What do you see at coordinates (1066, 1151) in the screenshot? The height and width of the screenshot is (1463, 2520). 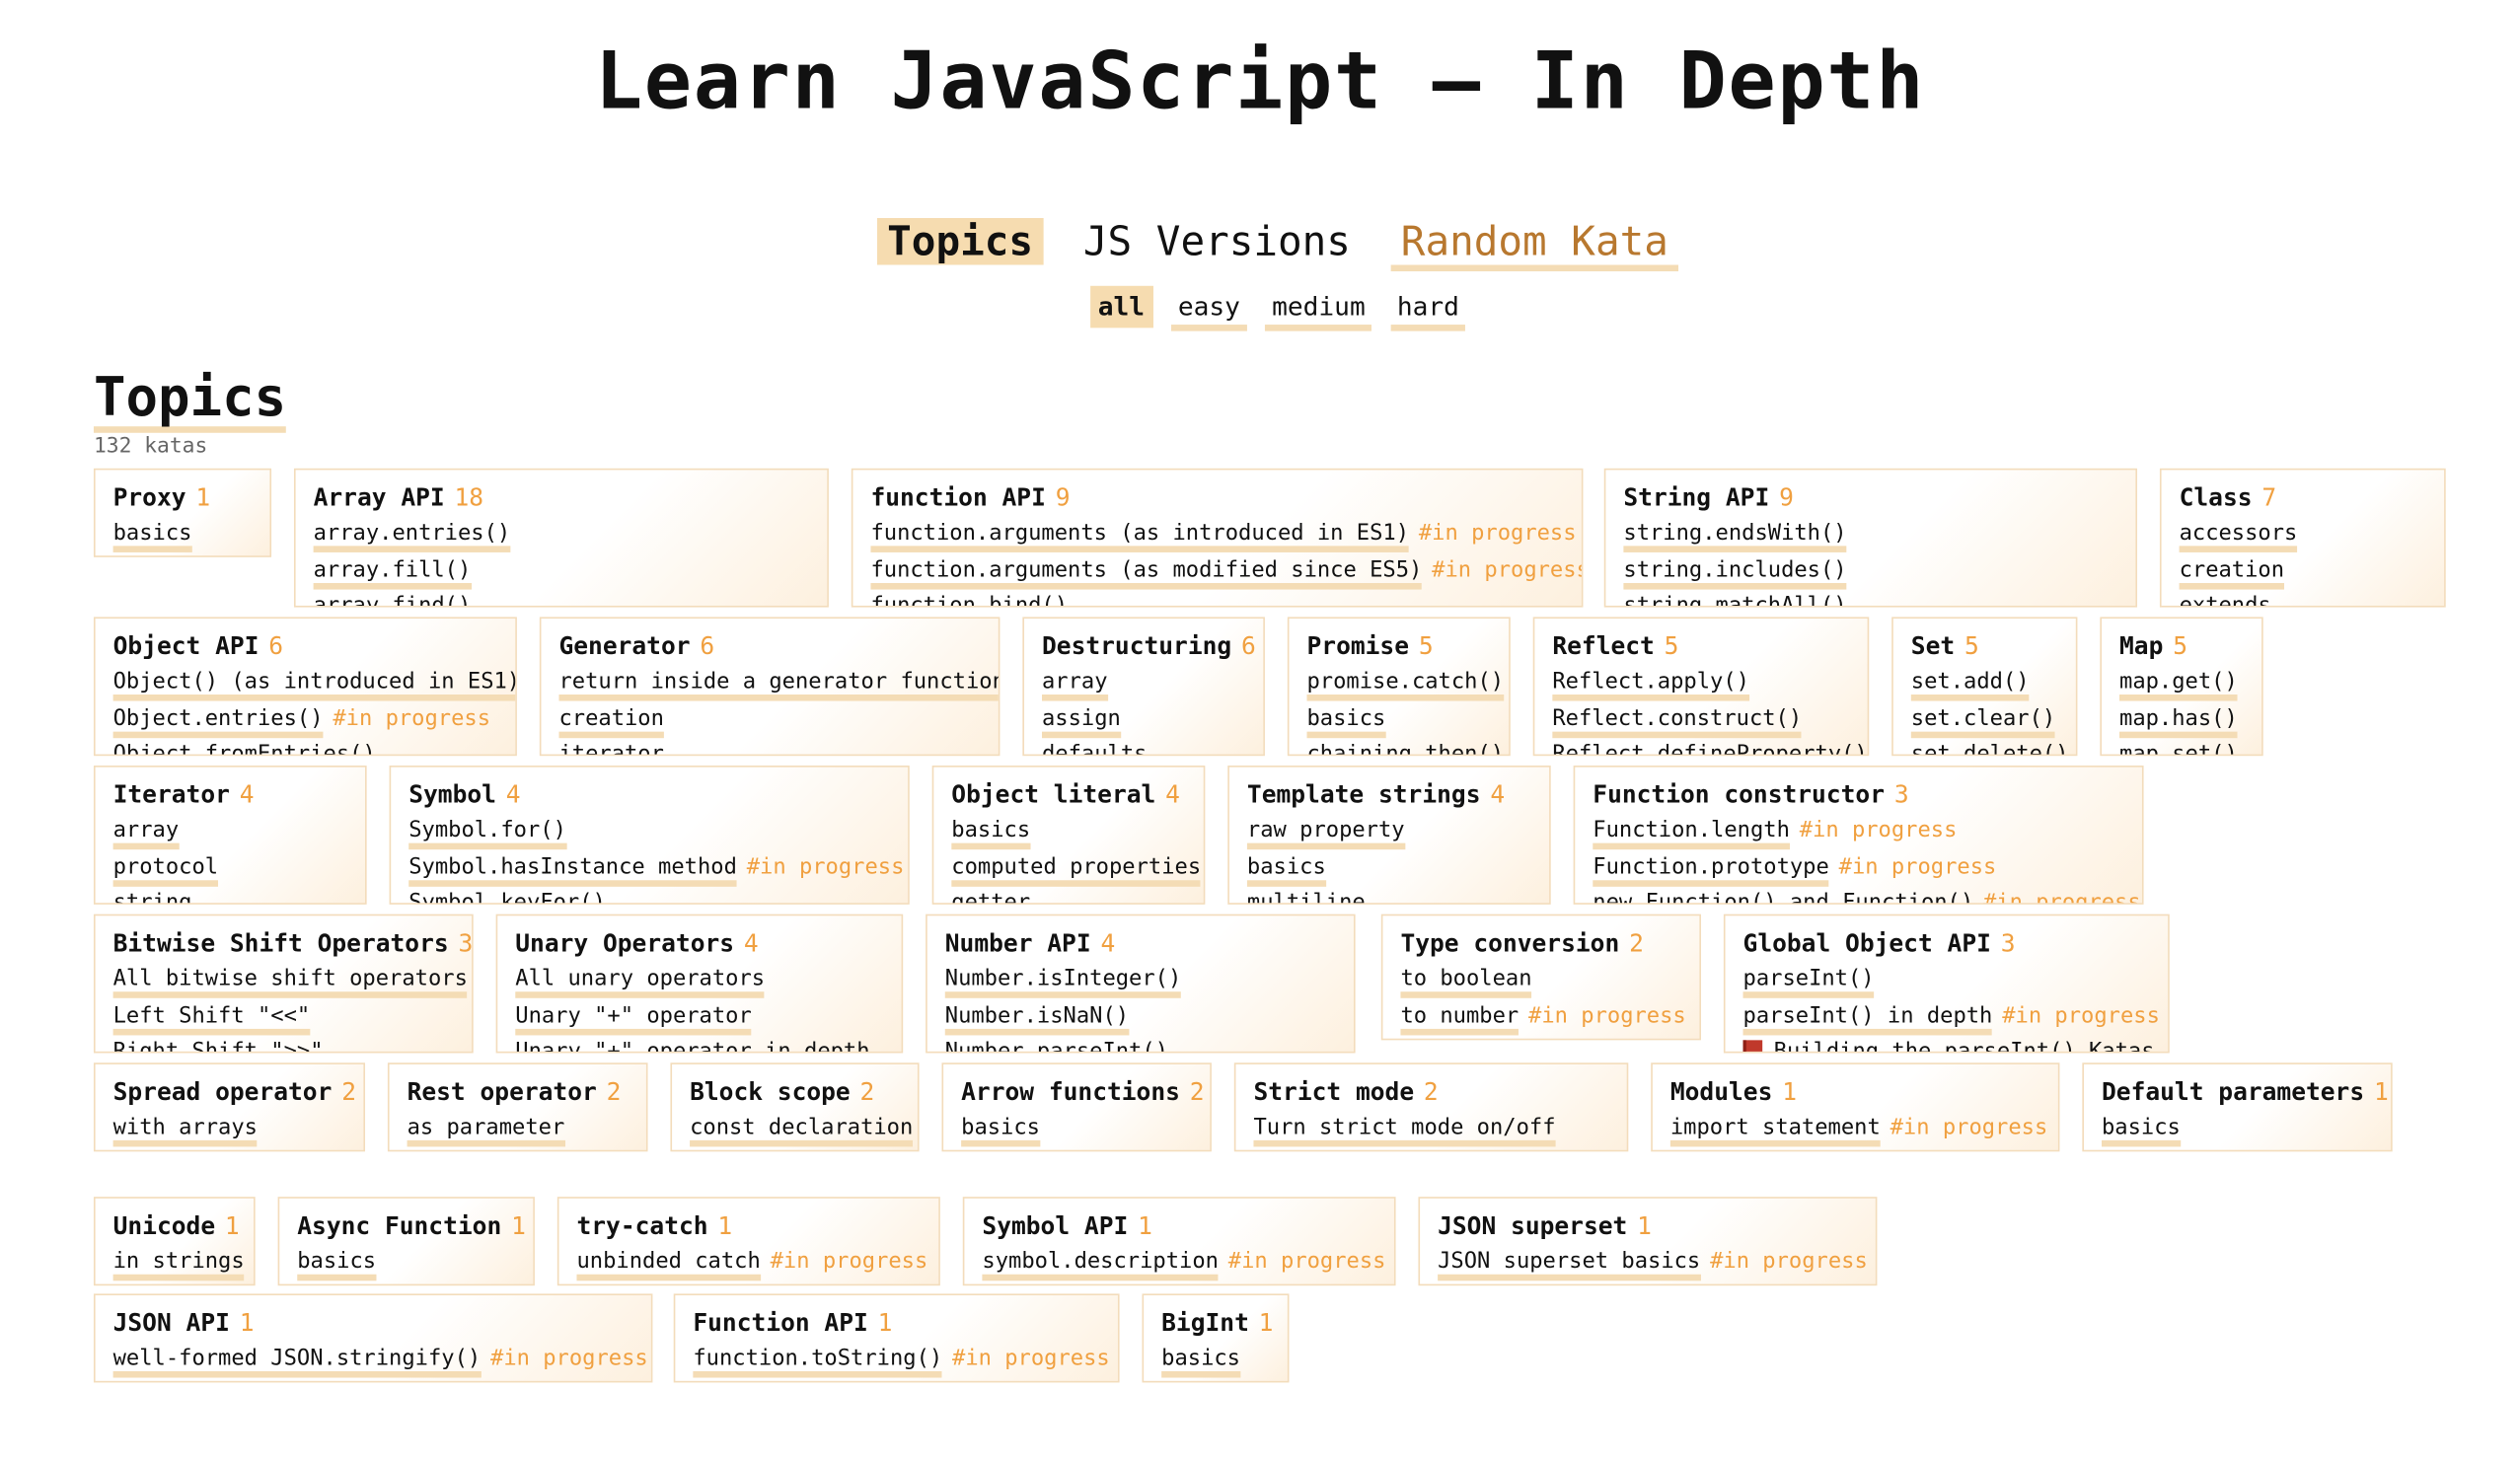 I see `kata-link: function binding` at bounding box center [1066, 1151].